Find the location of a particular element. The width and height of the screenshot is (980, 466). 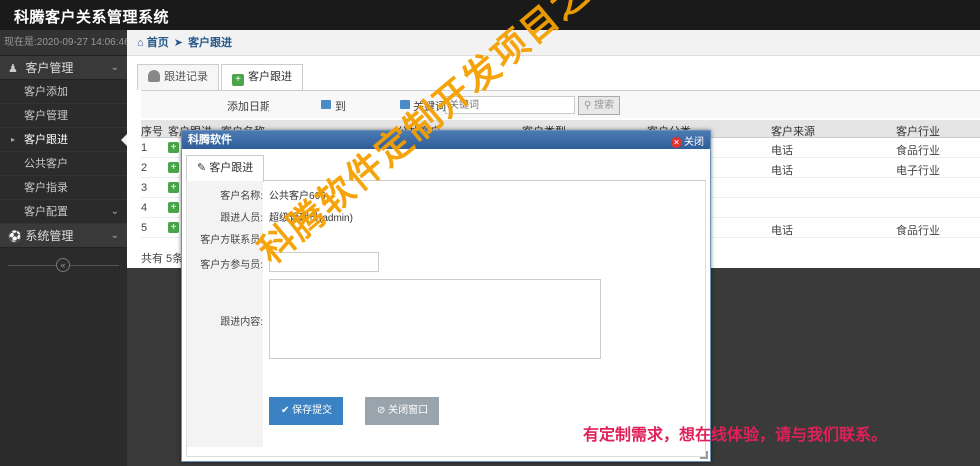

resize-grip-icon is located at coordinates (704, 455).